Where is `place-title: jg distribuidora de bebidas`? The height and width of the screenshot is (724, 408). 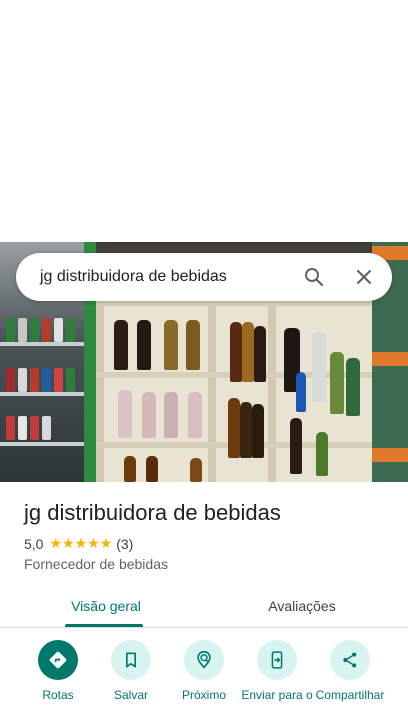
place-title: jg distribuidora de bebidas is located at coordinates (152, 512).